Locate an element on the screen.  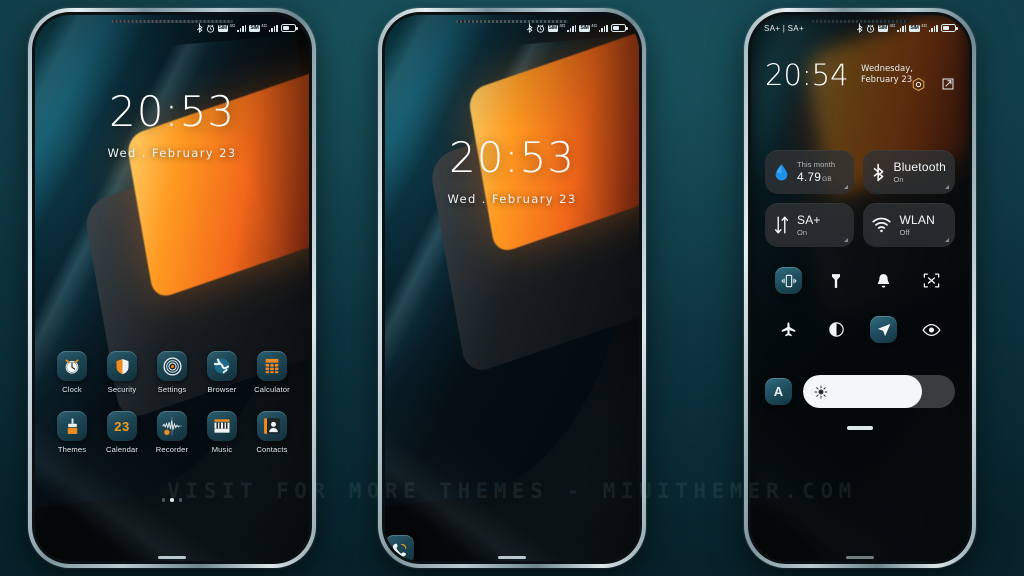
location-icon is located at coordinates (884, 329).